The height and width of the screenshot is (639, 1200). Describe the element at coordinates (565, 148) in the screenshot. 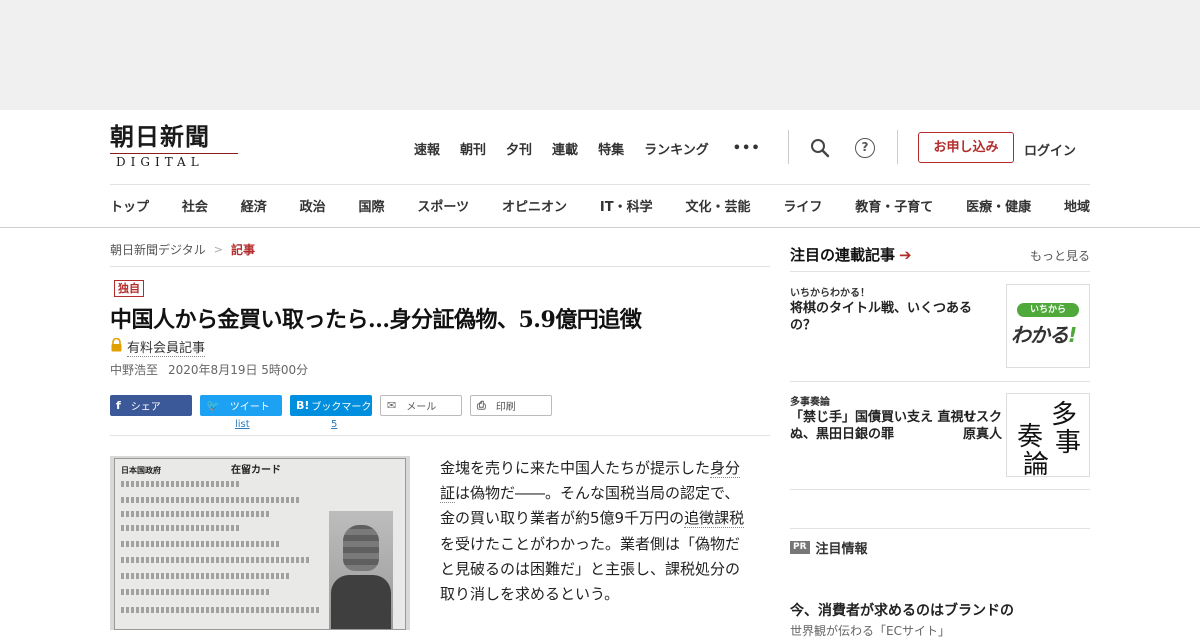

I see `nav-rensai: 連載` at that location.